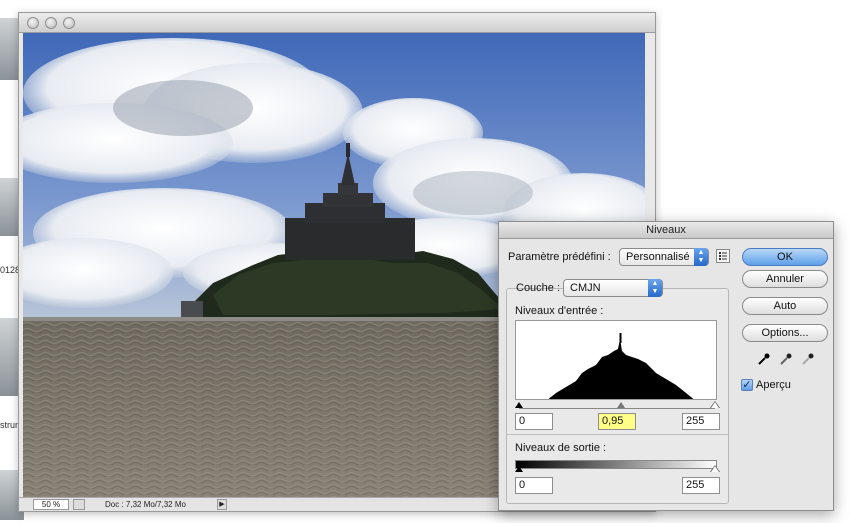 The height and width of the screenshot is (523, 850). Describe the element at coordinates (33, 23) in the screenshot. I see `close-window-button` at that location.